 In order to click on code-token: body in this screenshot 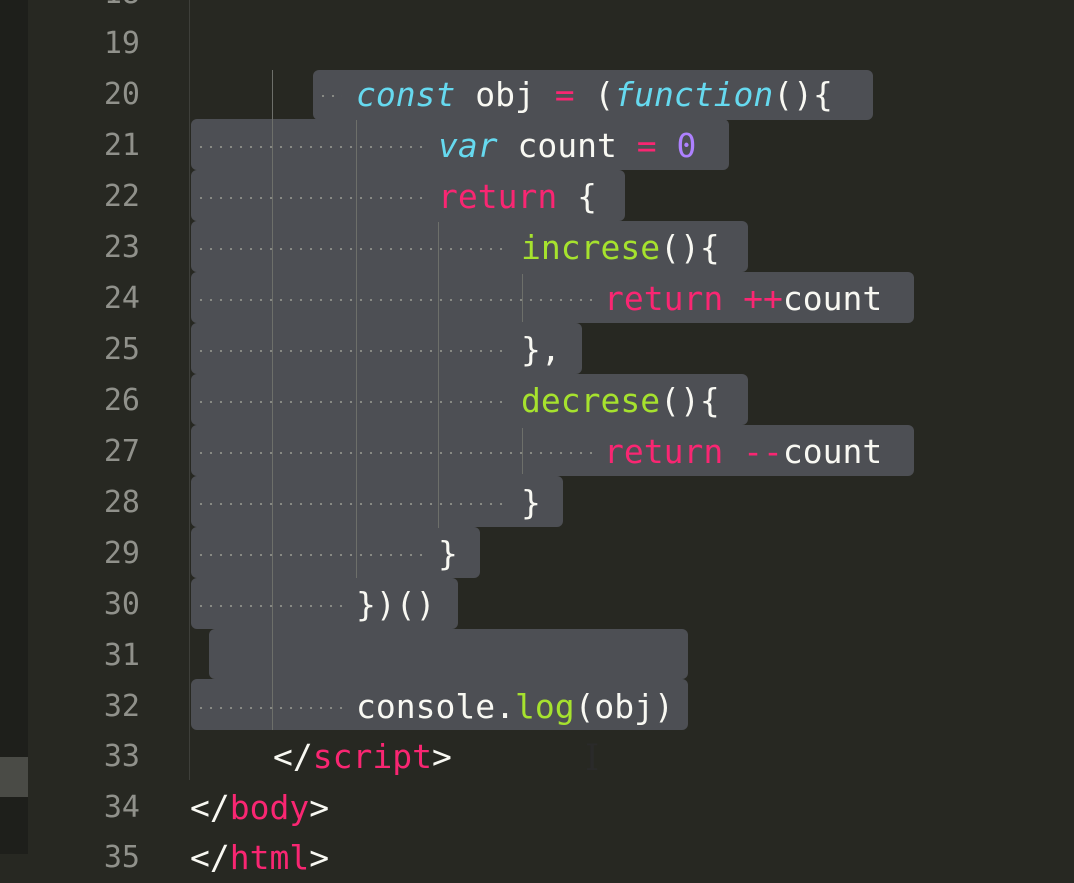, I will do `click(269, 807)`.